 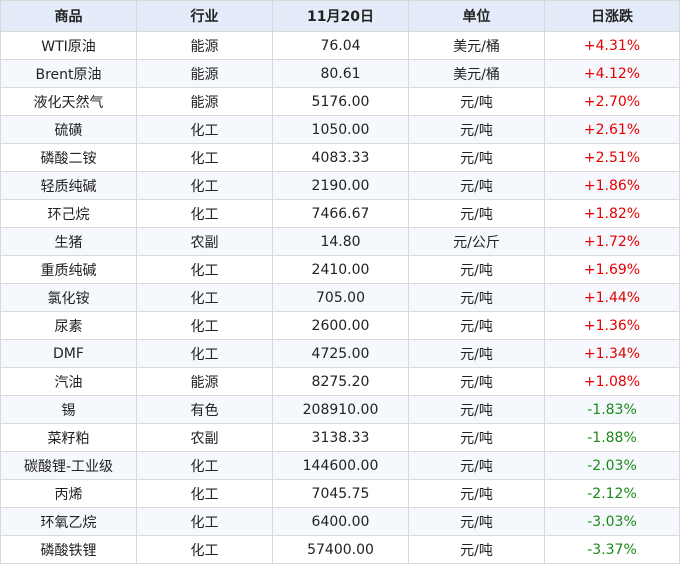 What do you see at coordinates (612, 465) in the screenshot?
I see `cell-daily-change: -2.03%` at bounding box center [612, 465].